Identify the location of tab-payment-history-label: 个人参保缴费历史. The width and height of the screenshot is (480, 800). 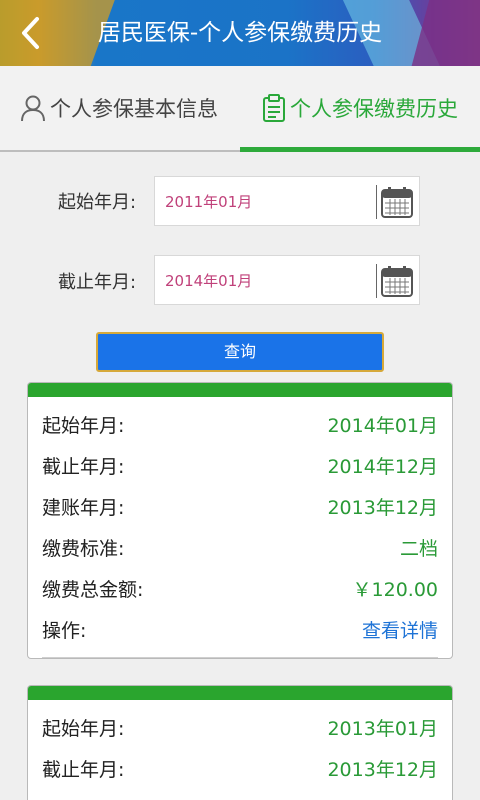
(374, 109).